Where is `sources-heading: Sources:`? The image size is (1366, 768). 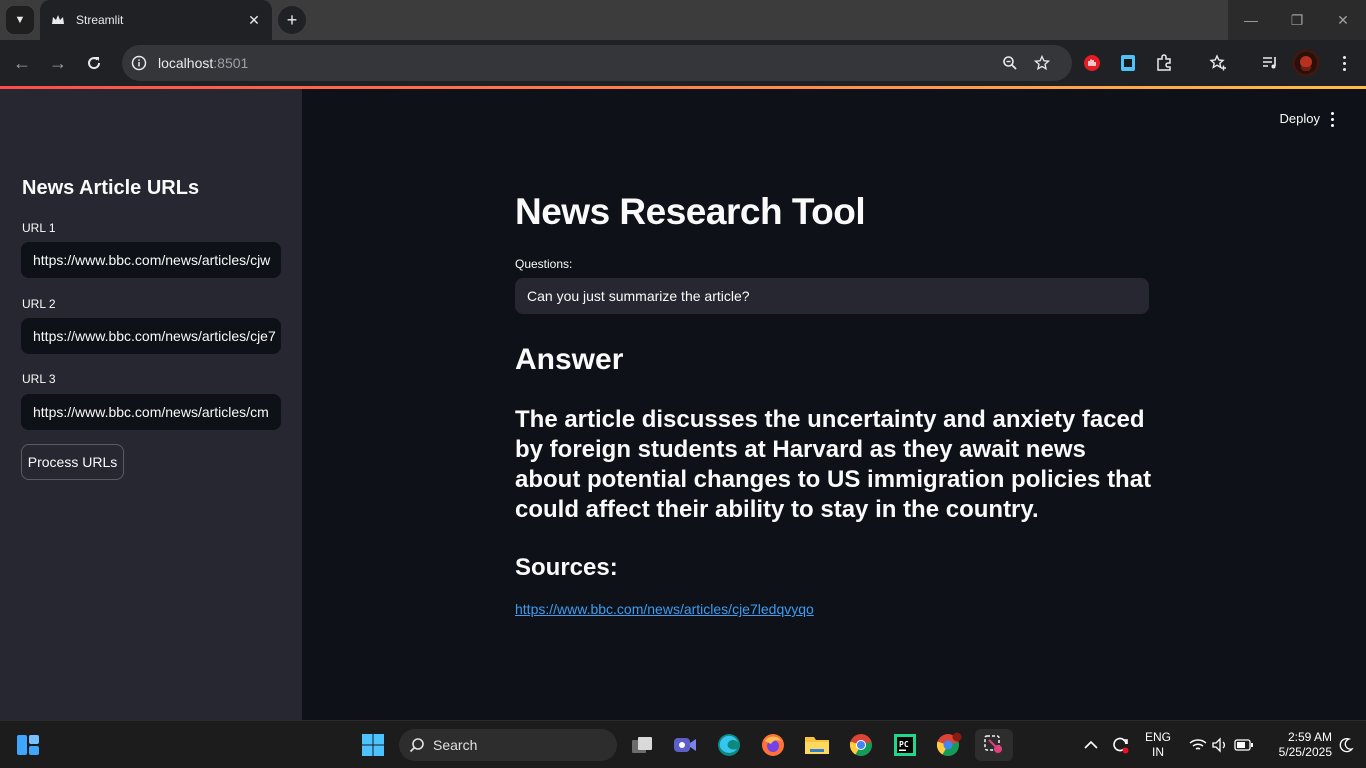
sources-heading: Sources: is located at coordinates (566, 567).